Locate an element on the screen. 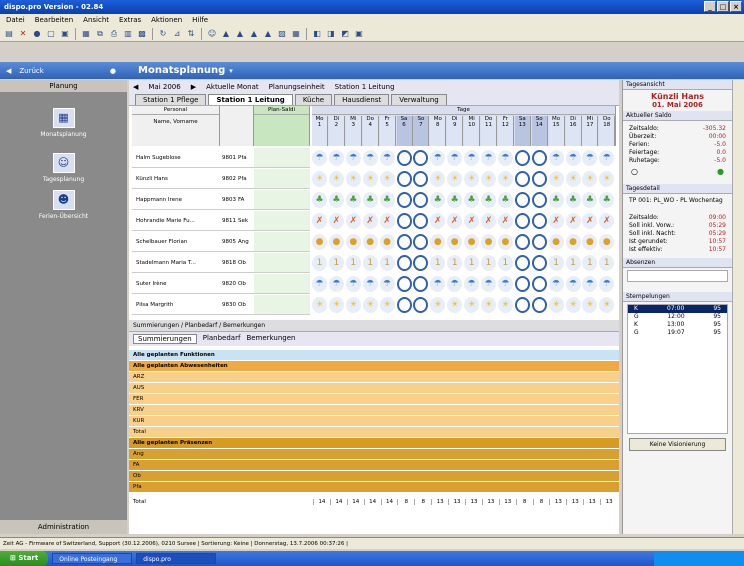  warning3-icon: ▲ is located at coordinates (254, 34).